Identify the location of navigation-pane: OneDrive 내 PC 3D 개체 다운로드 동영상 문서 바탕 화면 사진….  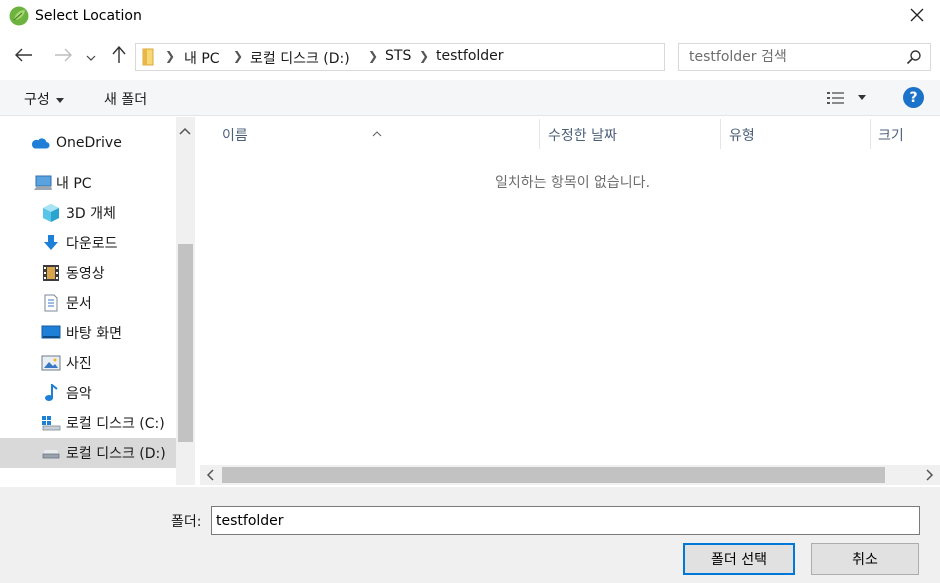
(98, 301).